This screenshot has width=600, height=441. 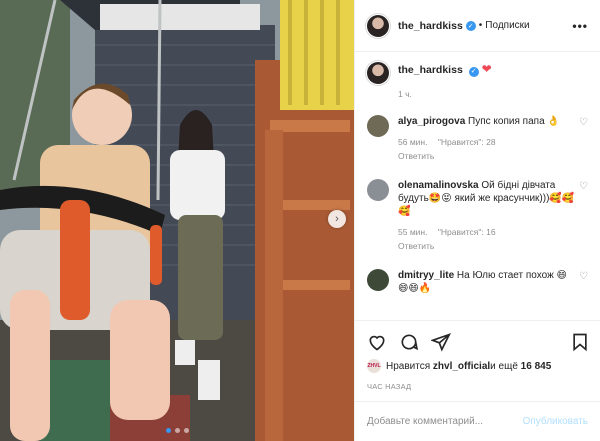 I want to click on chevron-right-icon: ›, so click(x=337, y=219).